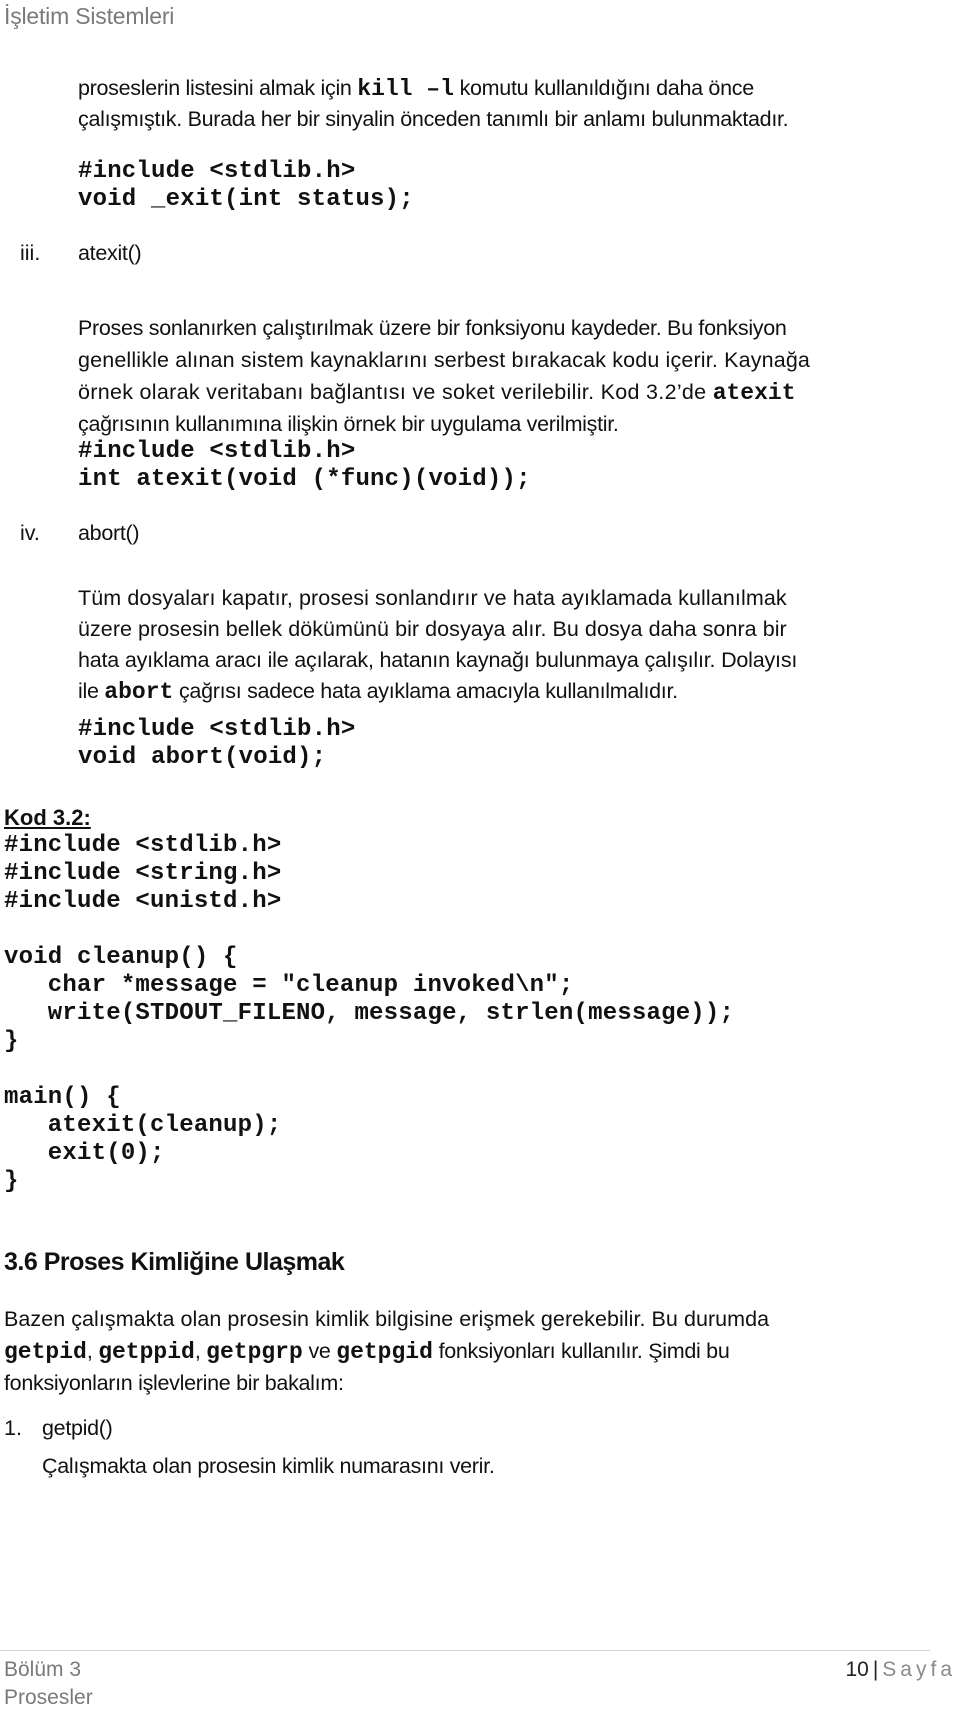  What do you see at coordinates (581, 1351) in the screenshot?
I see `section-para-text: fonksiyonları kullanılır. Şimdi bu` at bounding box center [581, 1351].